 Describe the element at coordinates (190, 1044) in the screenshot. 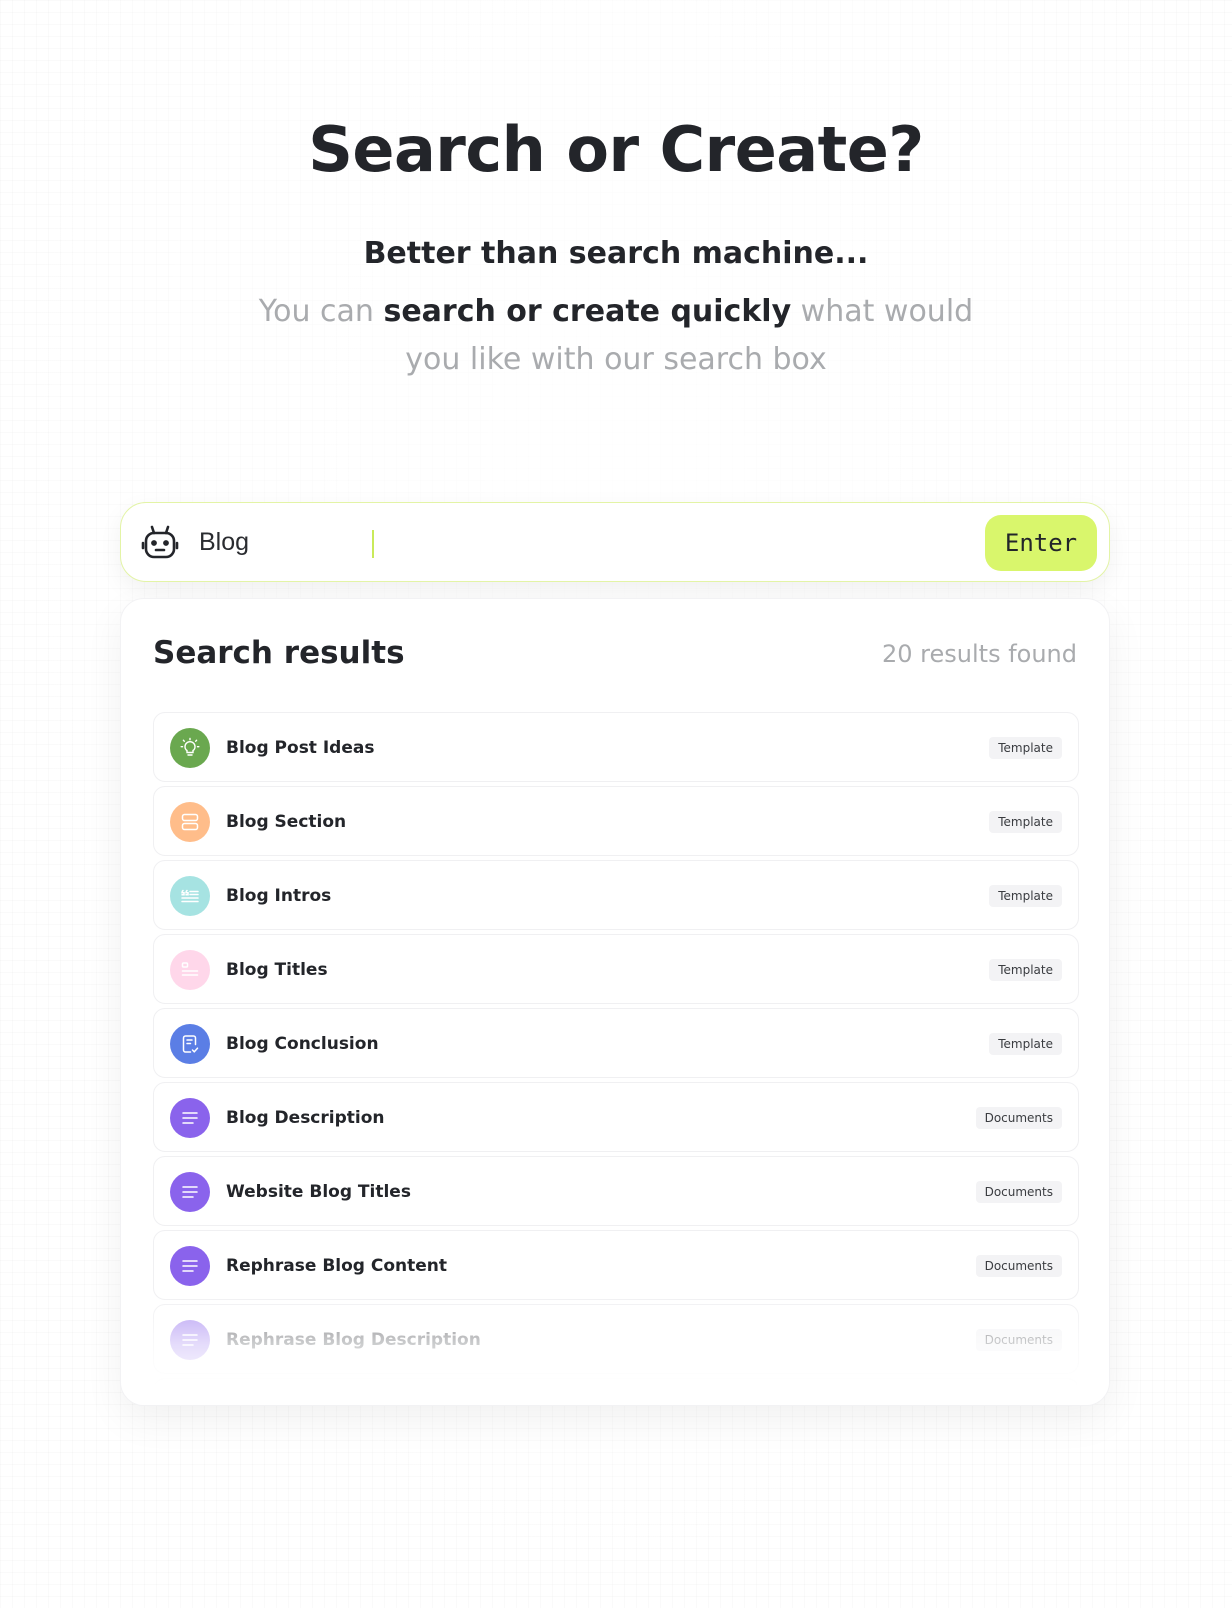

I see `document-check-icon` at that location.